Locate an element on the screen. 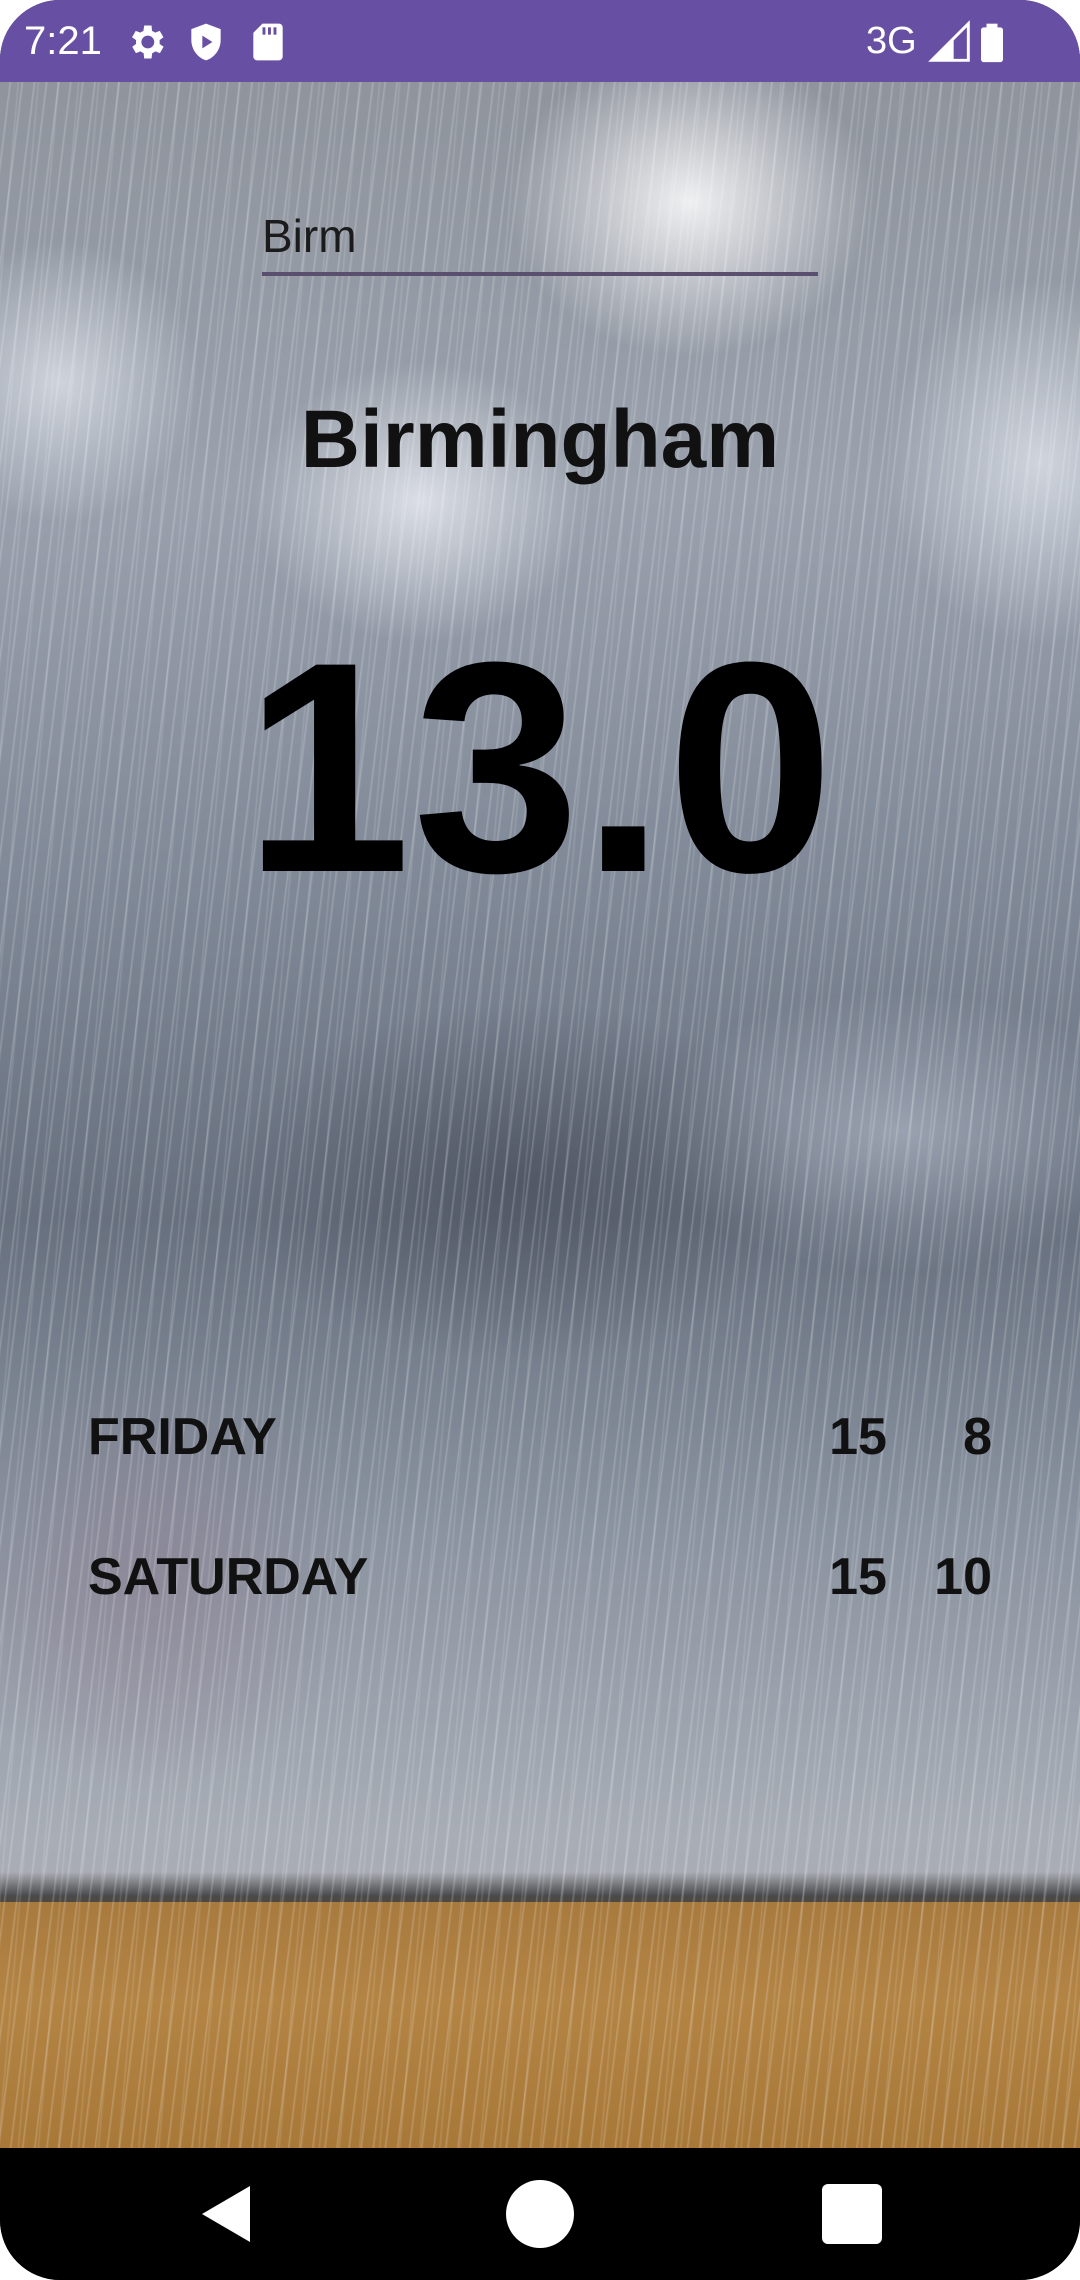 Image resolution: width=1080 pixels, height=2280 pixels. status-bar: 7:21 3G is located at coordinates (540, 41).